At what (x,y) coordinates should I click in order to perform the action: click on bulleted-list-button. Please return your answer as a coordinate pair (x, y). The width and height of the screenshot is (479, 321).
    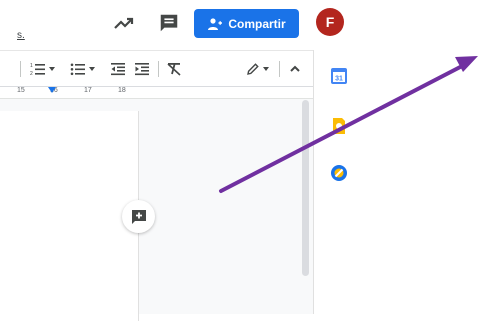
    Looking at the image, I should click on (83, 69).